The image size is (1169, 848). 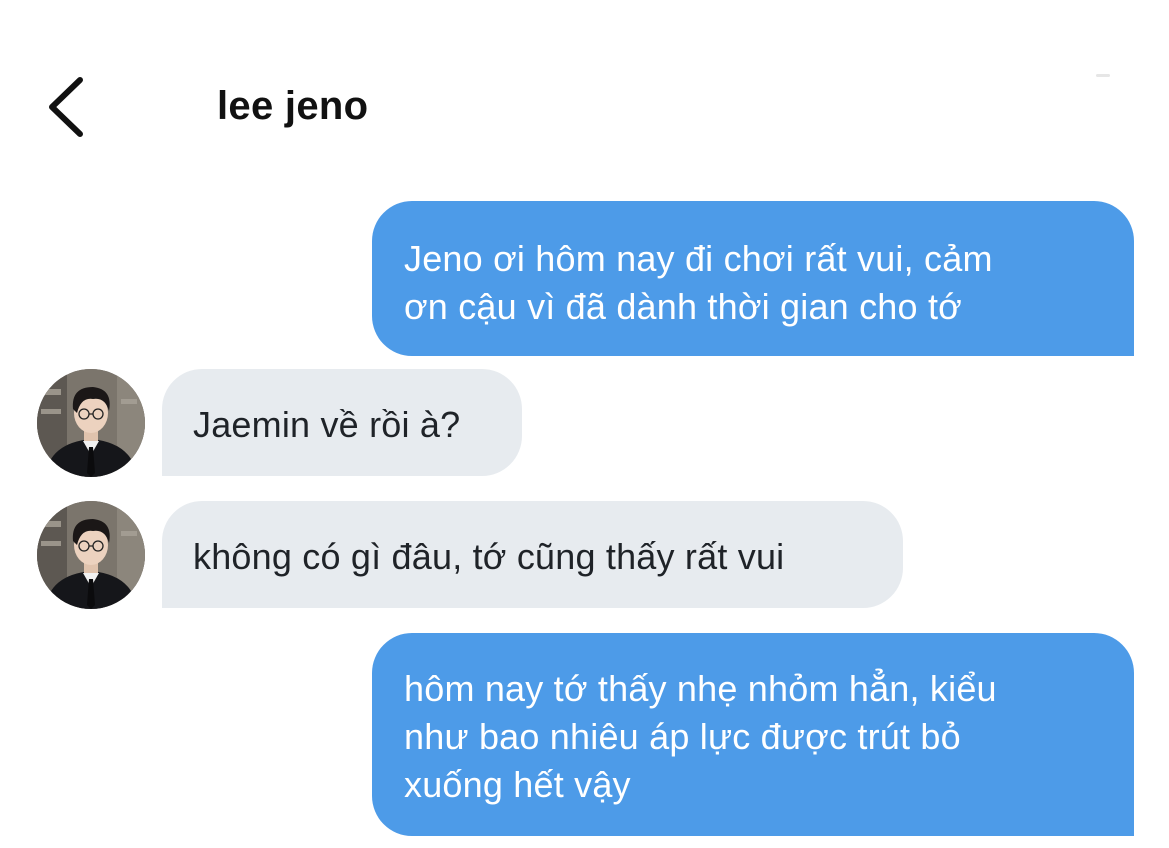 I want to click on message-text-line: không có gì đâu, tớ cũng thấy rất vui, so click(x=489, y=556).